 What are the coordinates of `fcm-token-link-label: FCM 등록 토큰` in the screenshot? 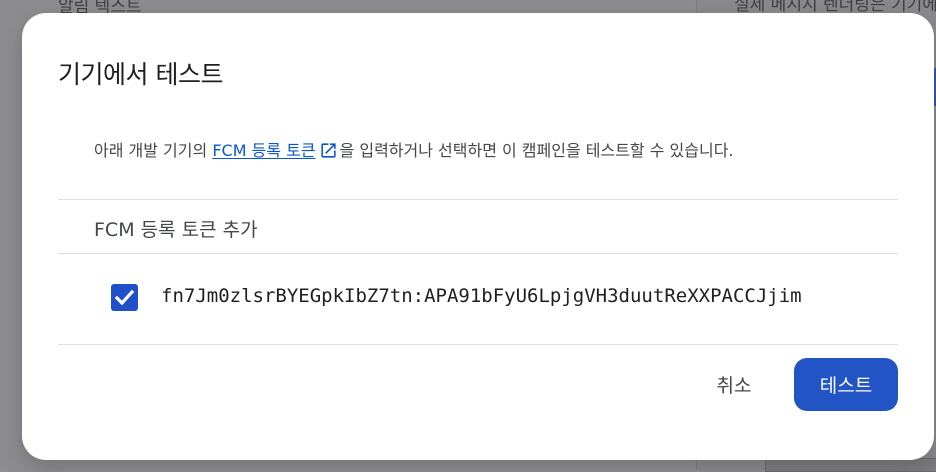 It's located at (264, 150).